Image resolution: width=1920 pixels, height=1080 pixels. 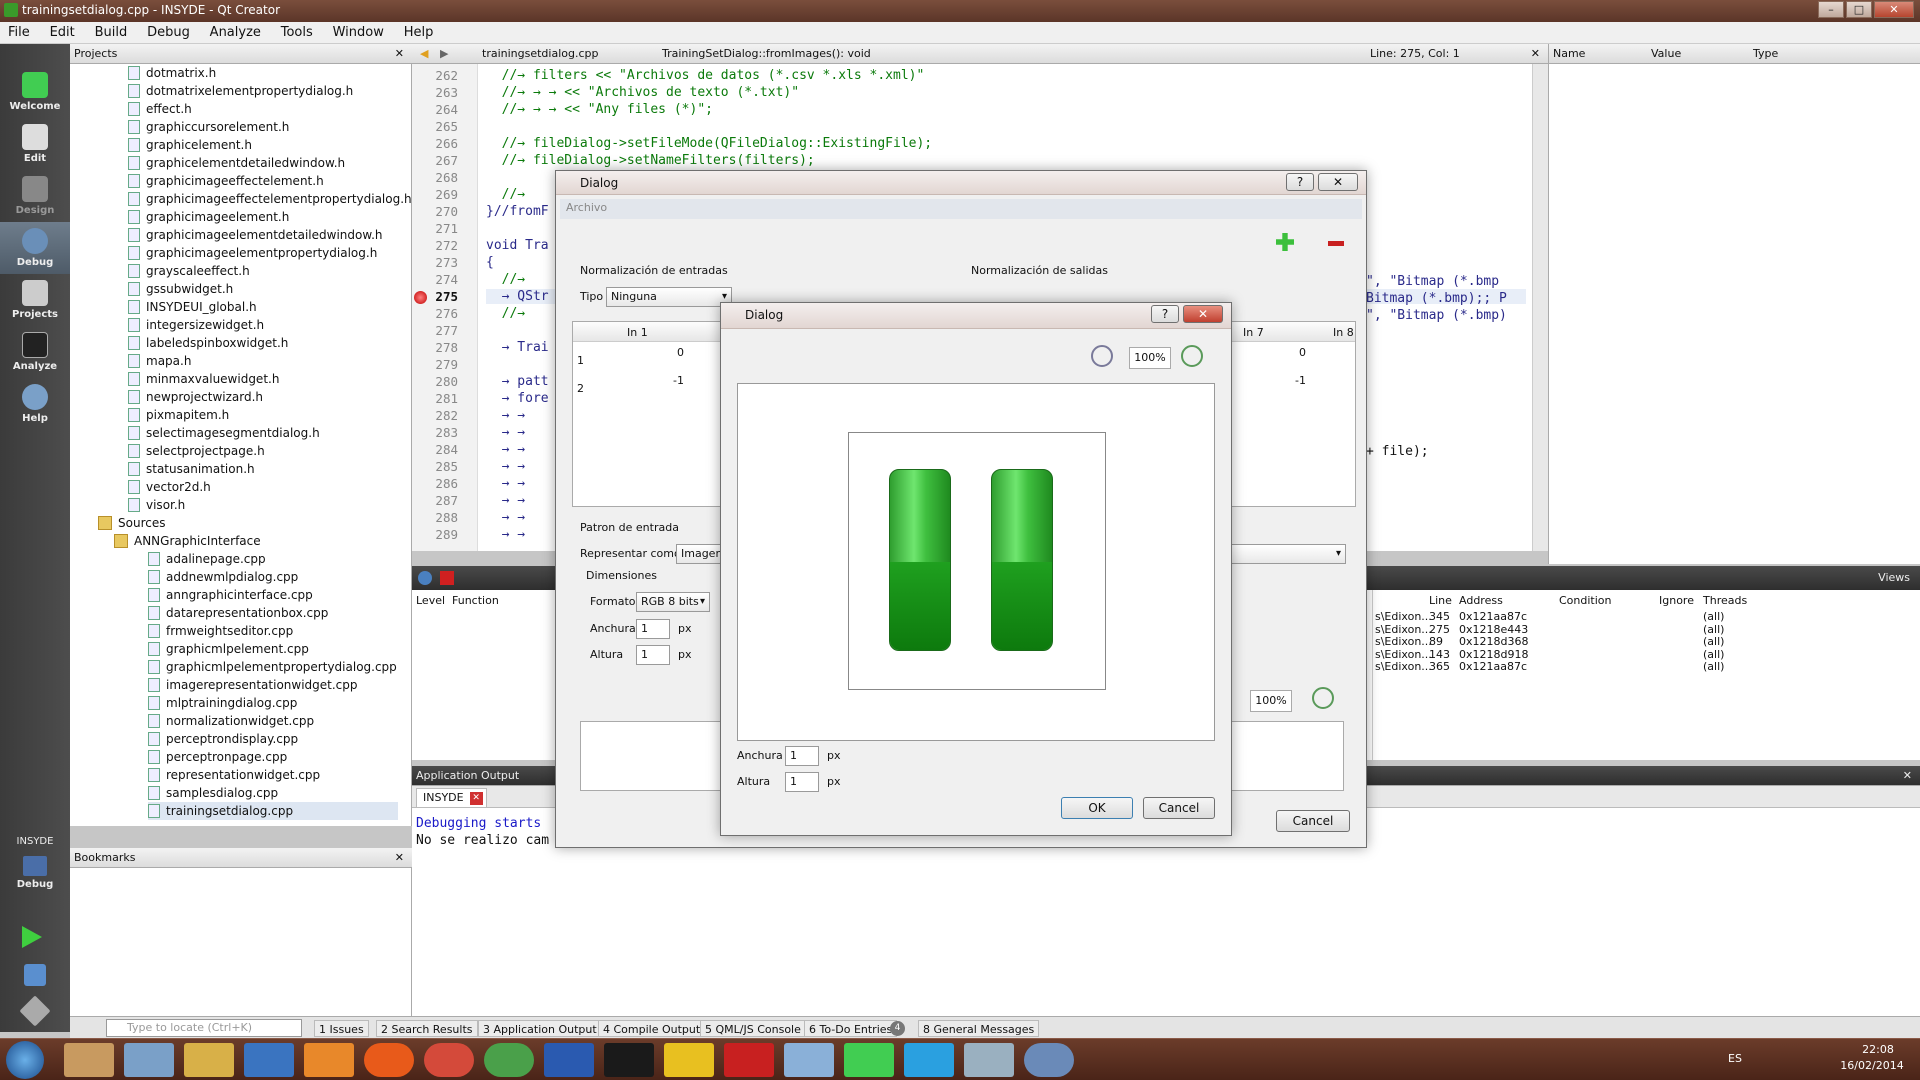 What do you see at coordinates (399, 858) in the screenshot?
I see `close-panel-icon: ✕` at bounding box center [399, 858].